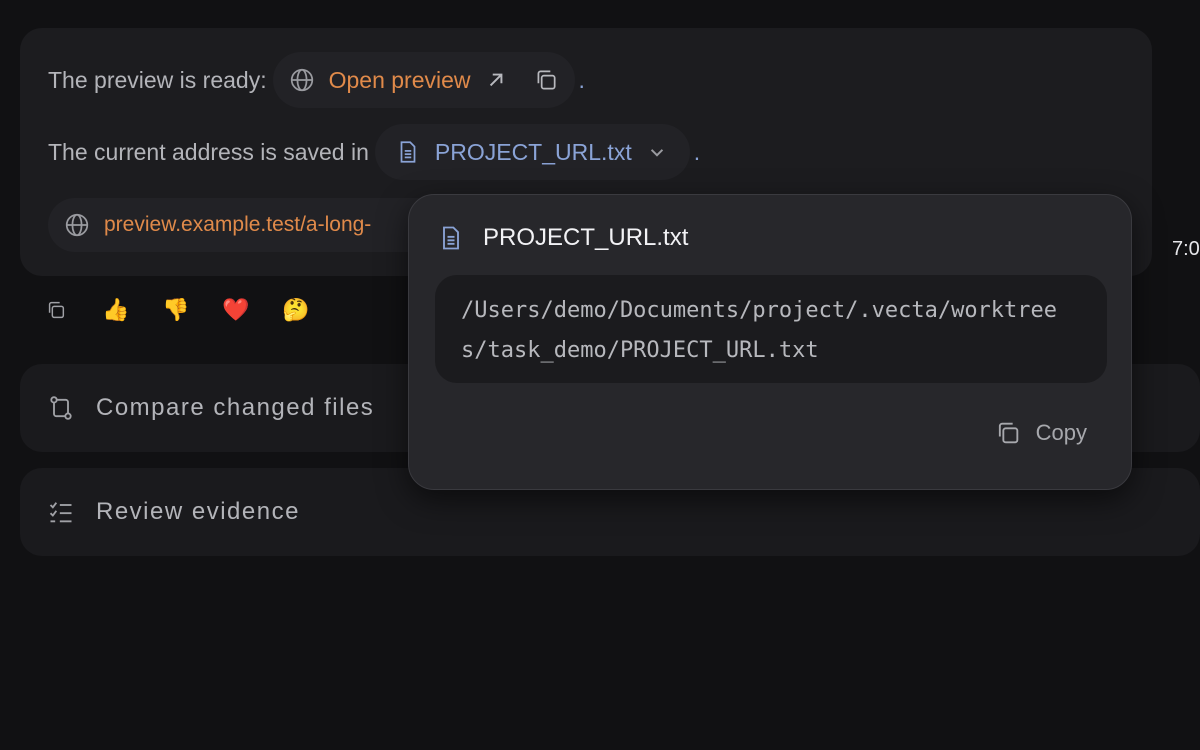  What do you see at coordinates (1186, 249) in the screenshot?
I see `timestamp: 7:0` at bounding box center [1186, 249].